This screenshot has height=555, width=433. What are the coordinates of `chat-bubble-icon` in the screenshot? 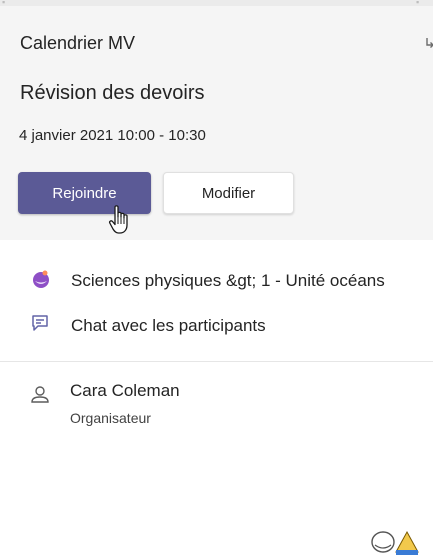 It's located at (40, 323).